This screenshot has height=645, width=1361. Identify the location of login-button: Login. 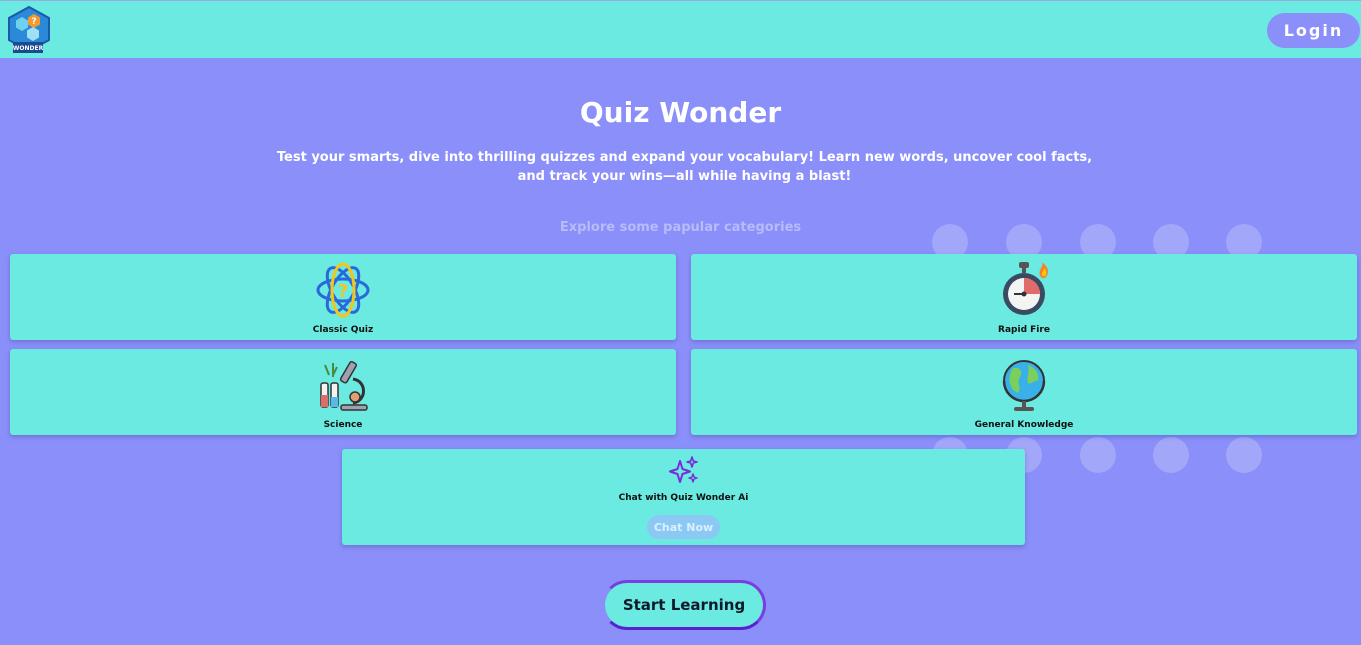
(1313, 30).